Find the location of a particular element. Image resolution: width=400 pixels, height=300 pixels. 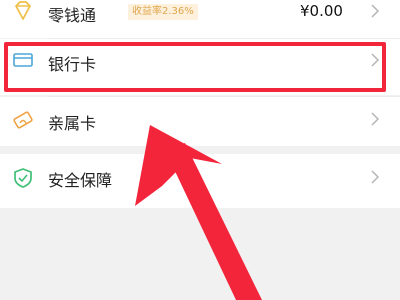

wallet-row-change: 零钱通 收益率2.36% ¥0.00 is located at coordinates (200, 19).